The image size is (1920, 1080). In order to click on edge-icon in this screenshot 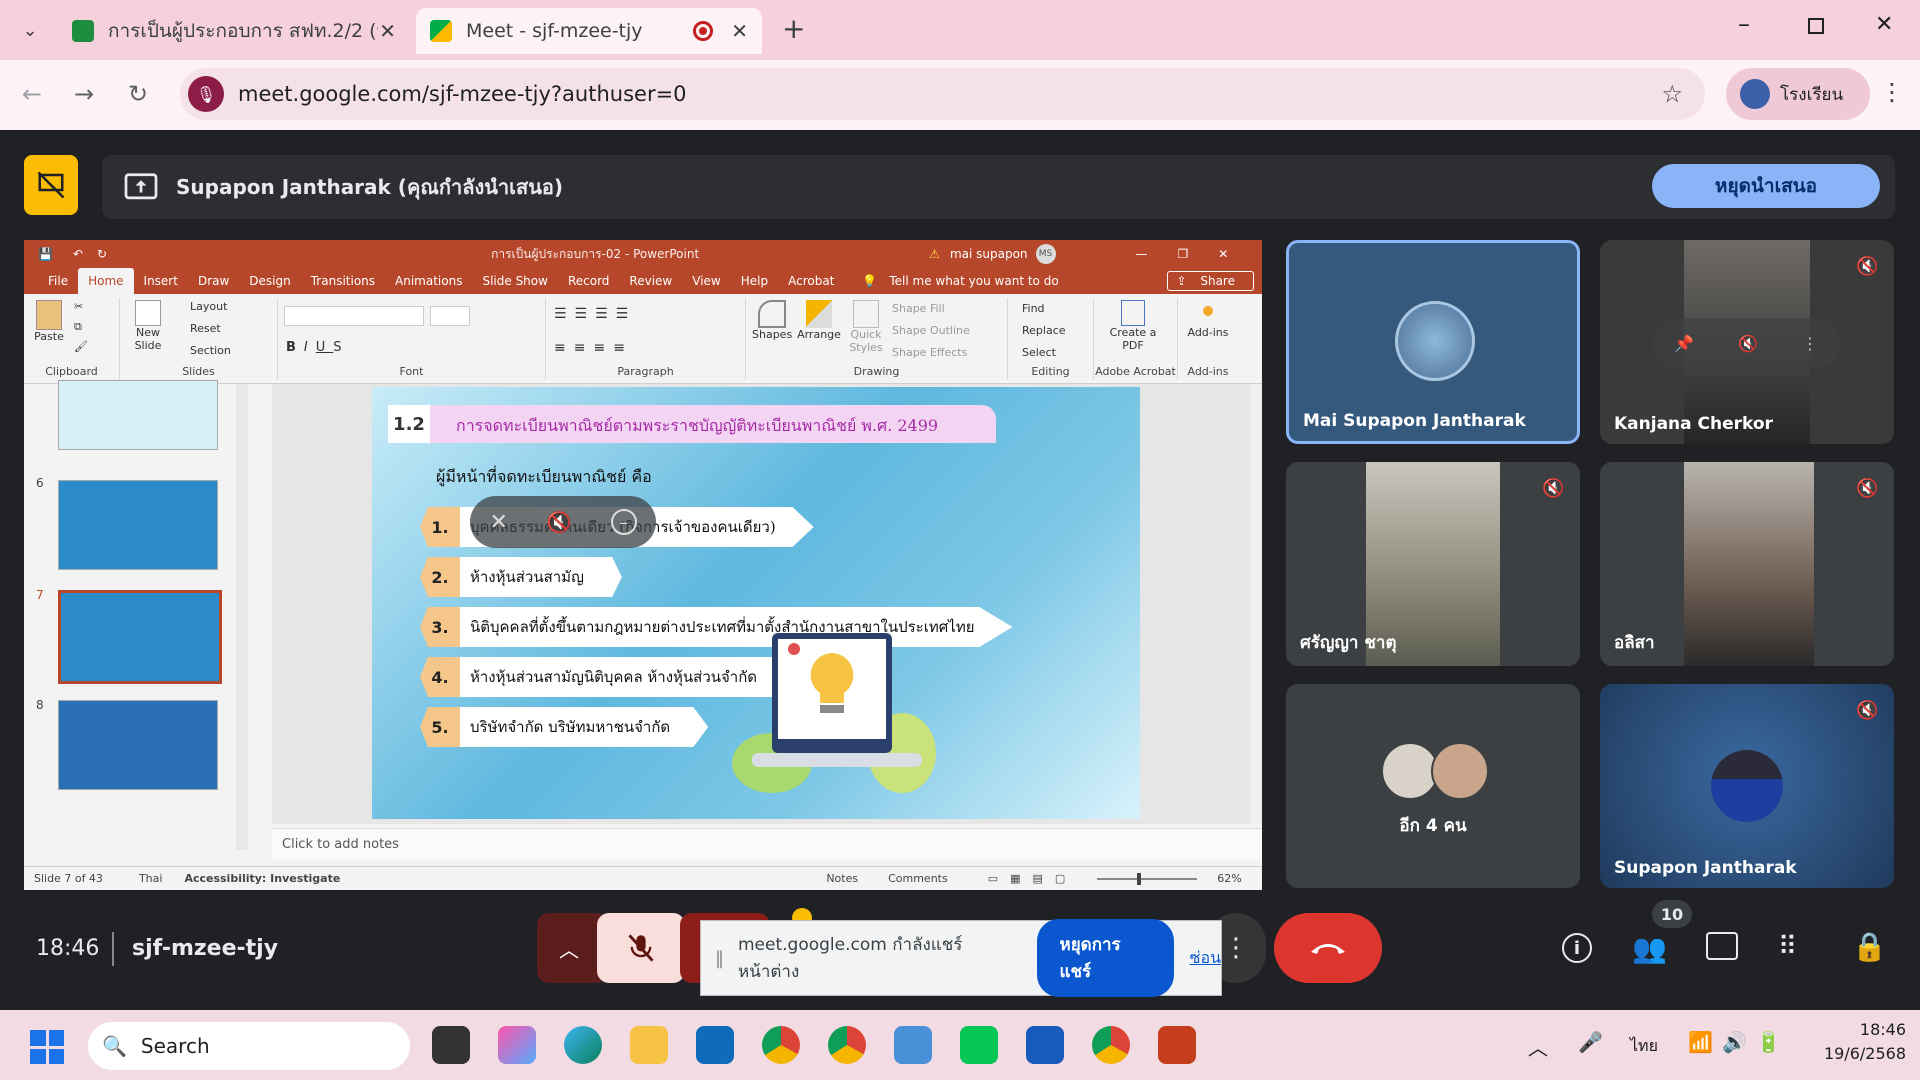, I will do `click(583, 1045)`.